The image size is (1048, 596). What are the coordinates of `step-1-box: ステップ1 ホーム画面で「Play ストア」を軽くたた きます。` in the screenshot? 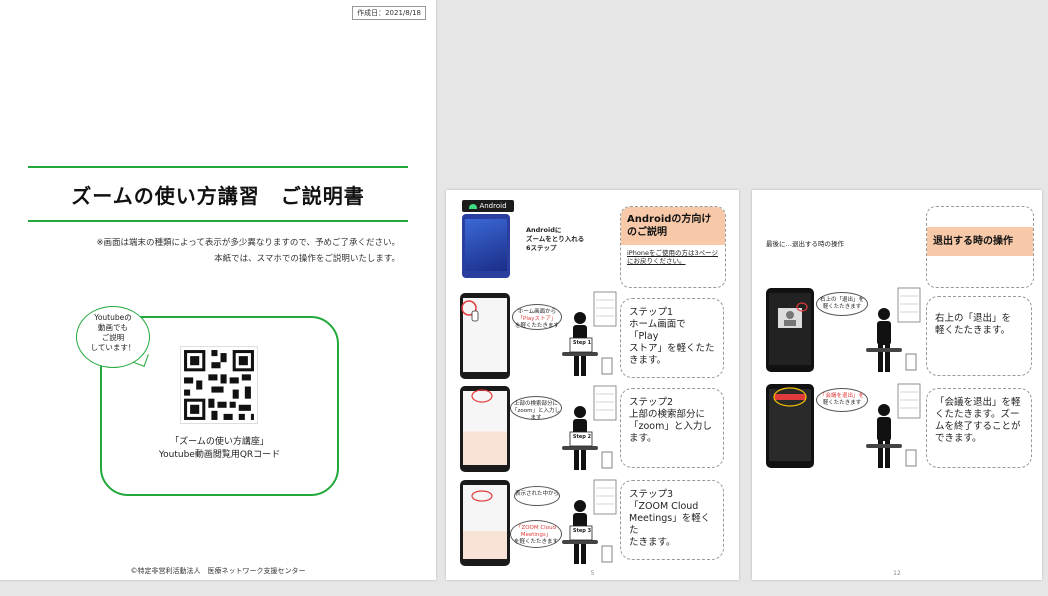 It's located at (672, 338).